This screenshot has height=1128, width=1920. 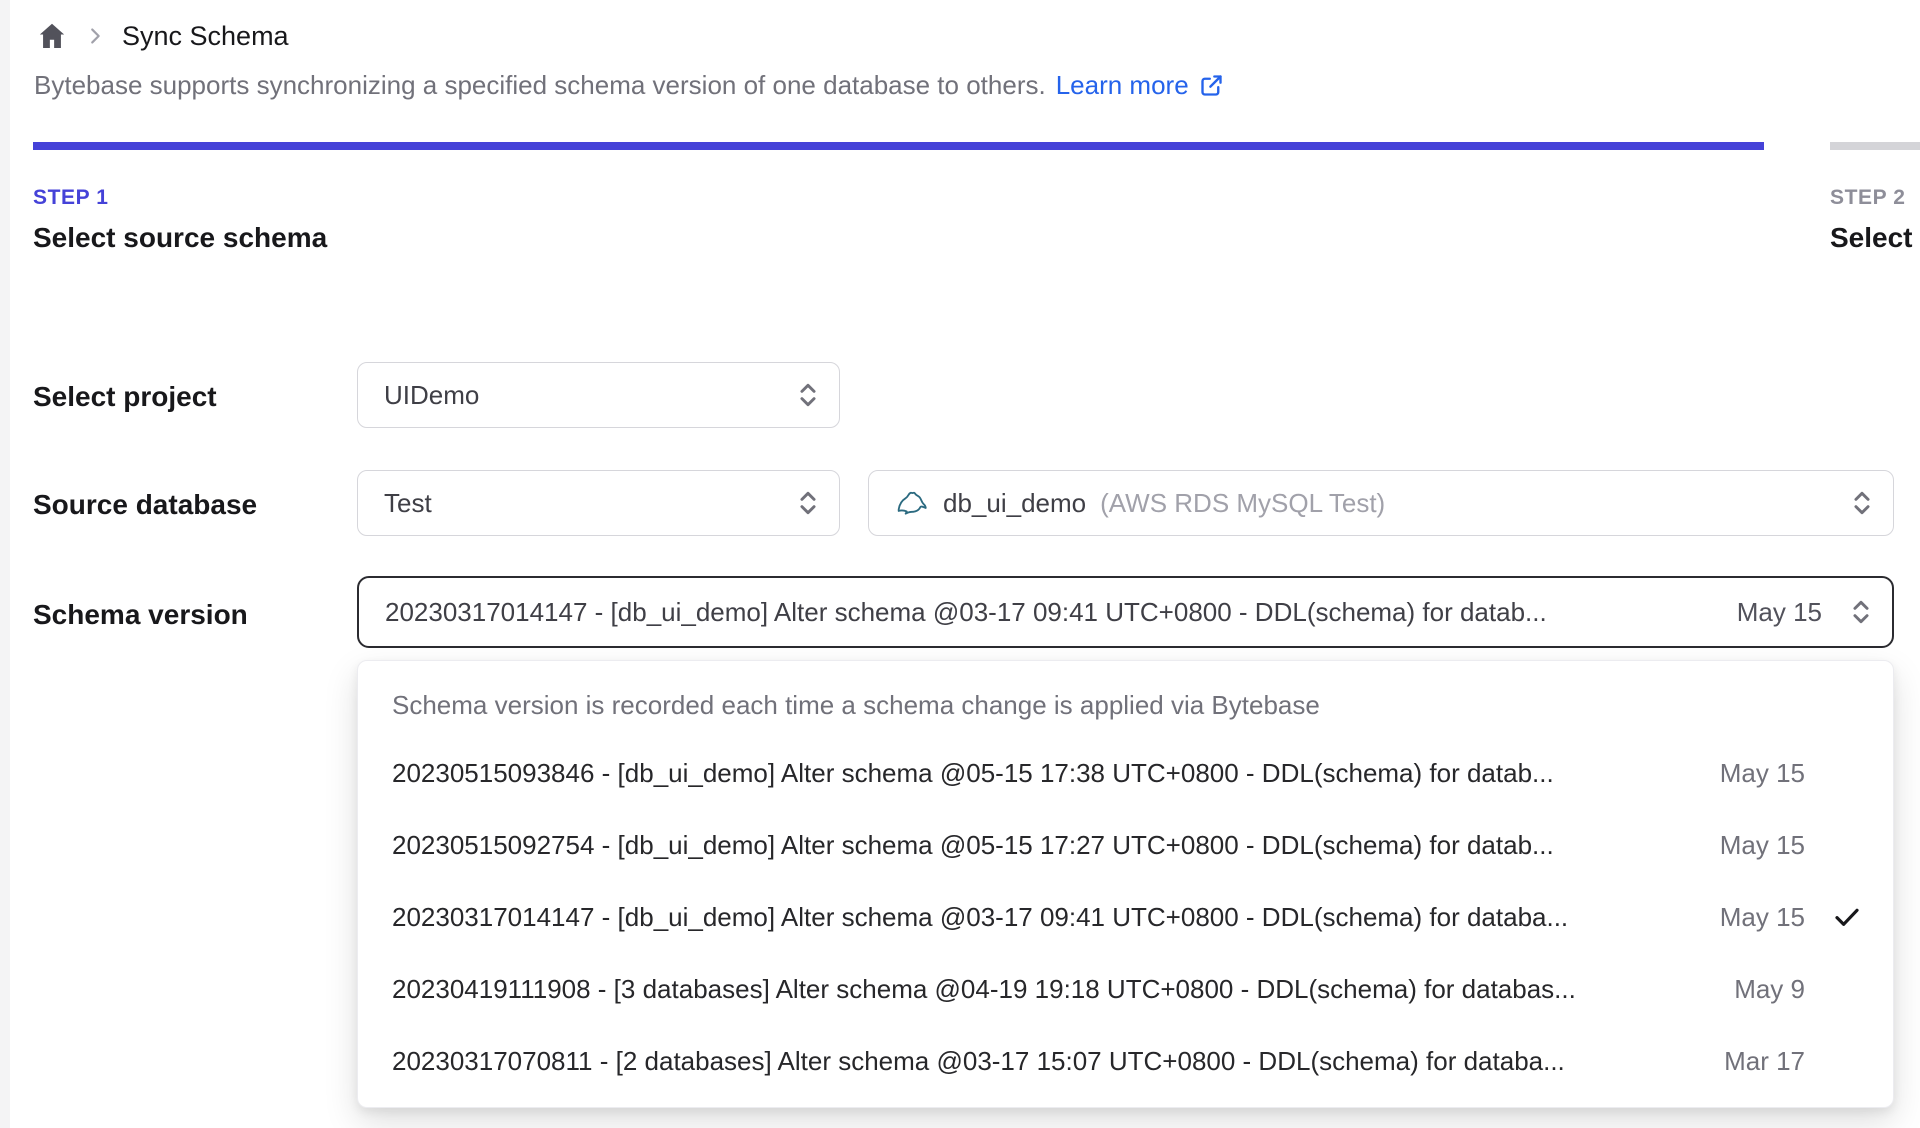 I want to click on step1-header: STEP 1 Select source schema, so click(x=180, y=220).